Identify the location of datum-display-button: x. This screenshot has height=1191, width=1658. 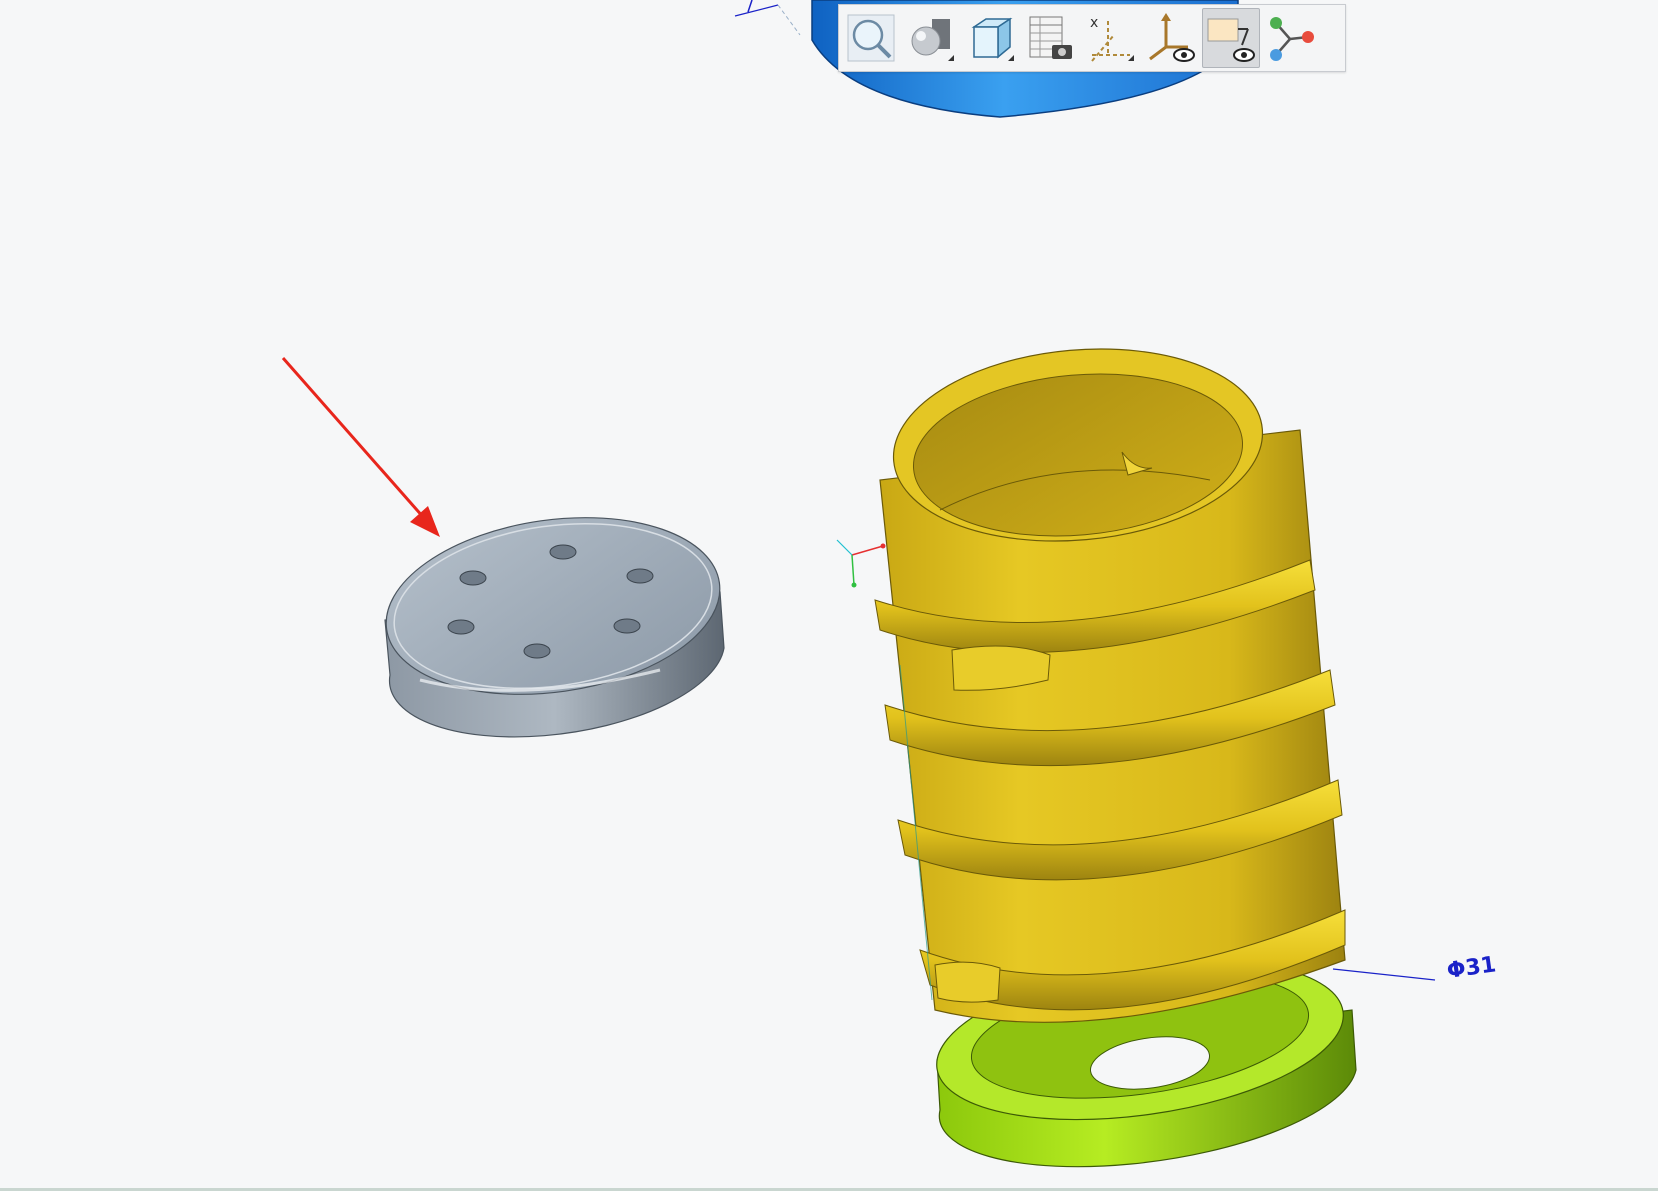
(1111, 38).